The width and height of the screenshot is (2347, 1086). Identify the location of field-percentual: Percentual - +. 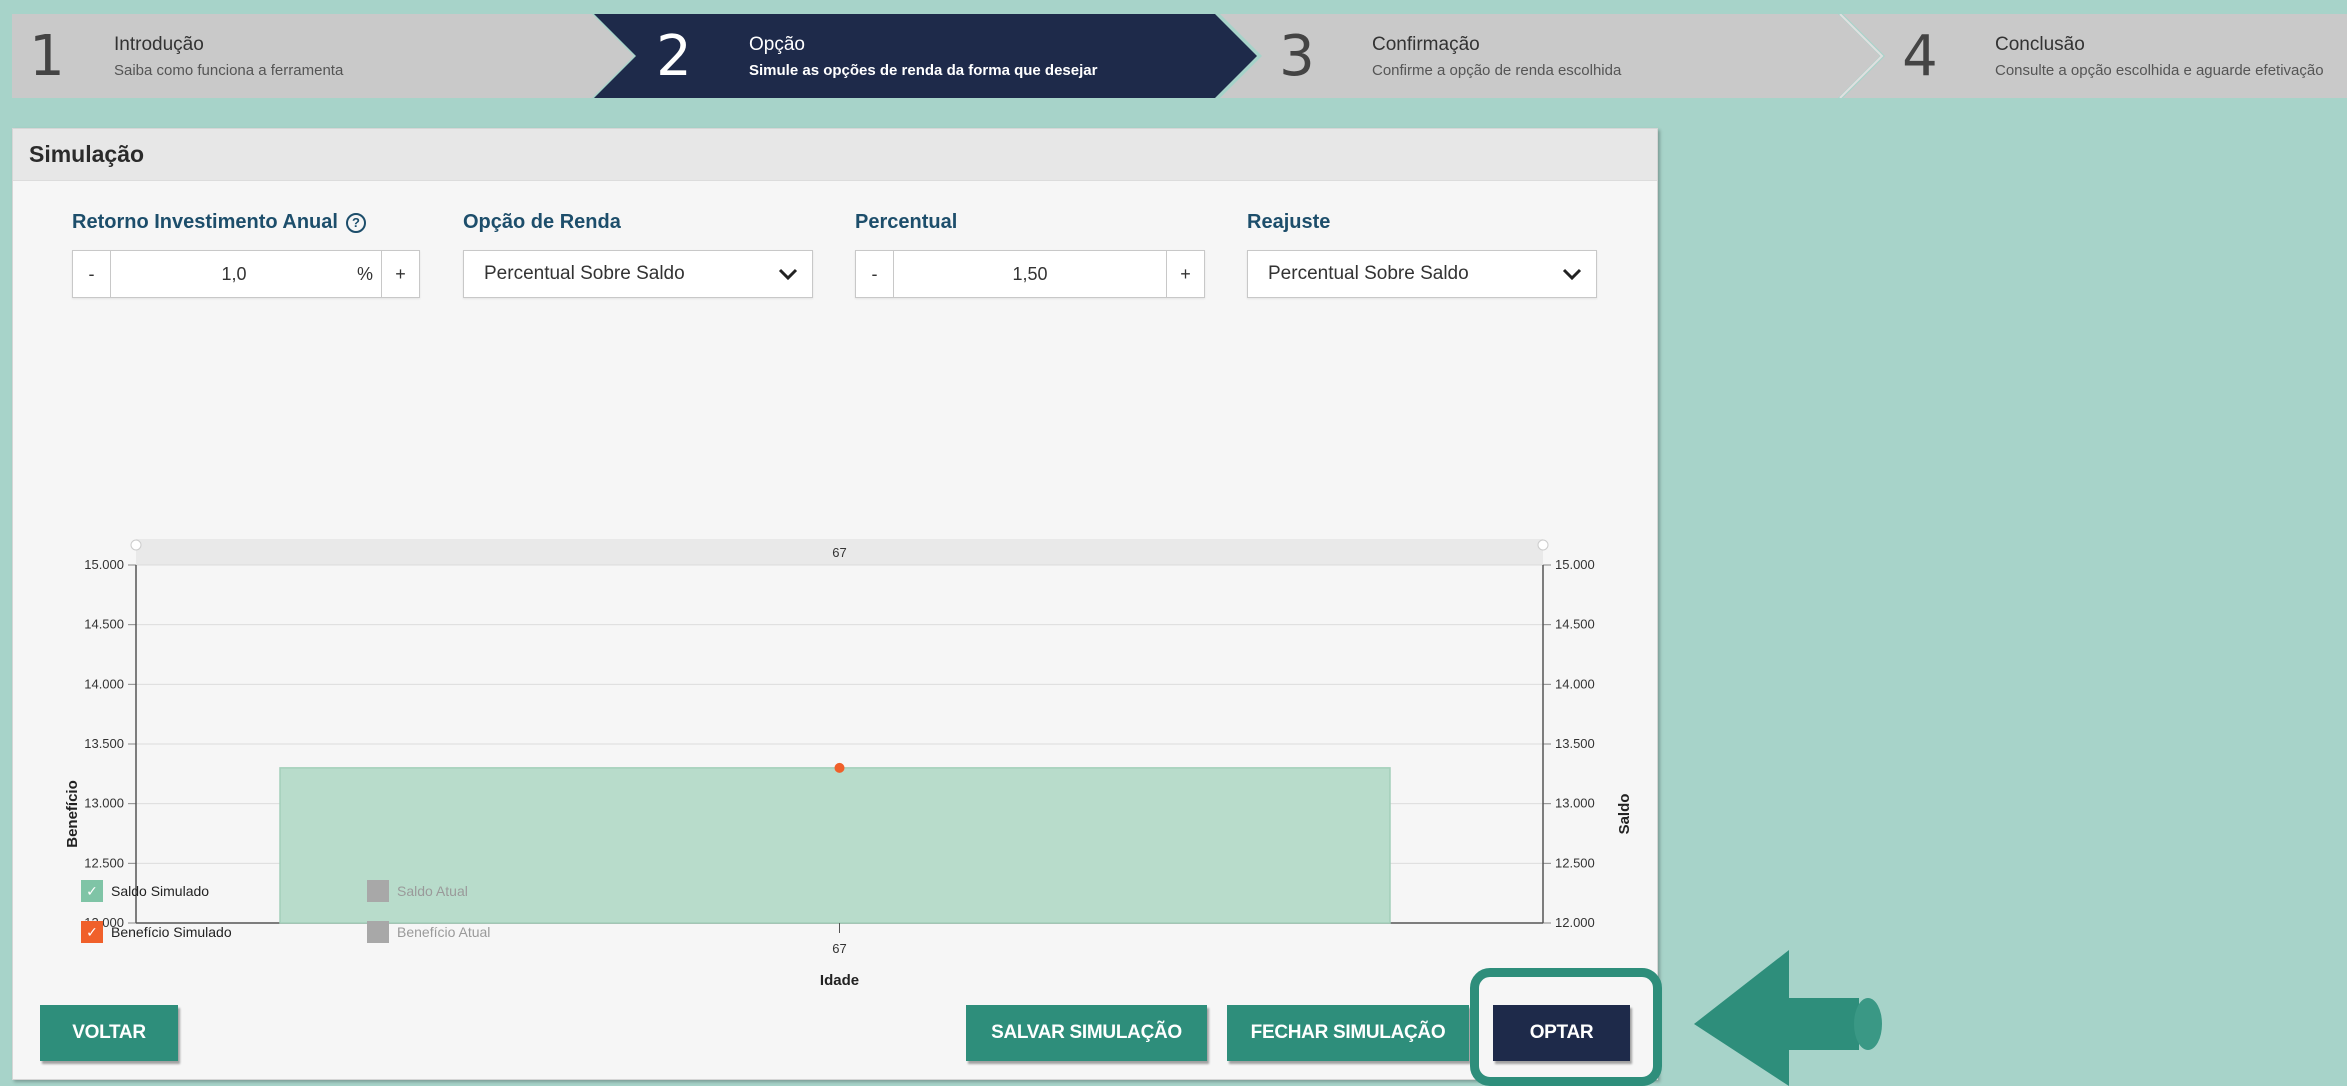
(1030, 254).